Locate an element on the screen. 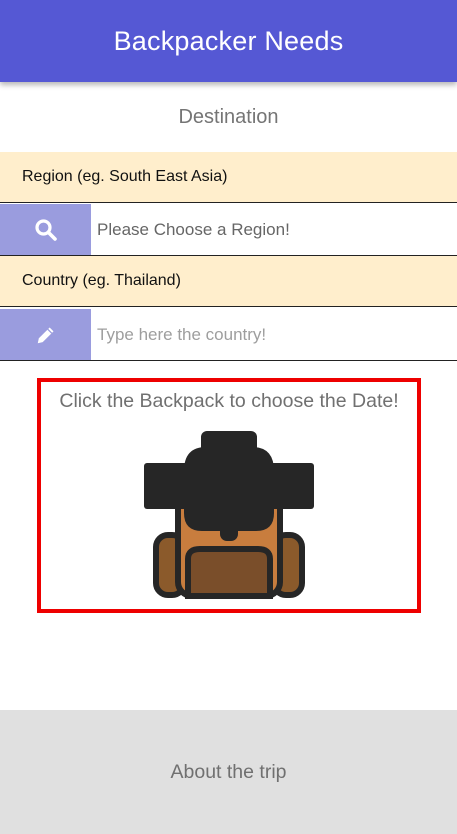  app-bar: Backpacker Needs is located at coordinates (228, 41).